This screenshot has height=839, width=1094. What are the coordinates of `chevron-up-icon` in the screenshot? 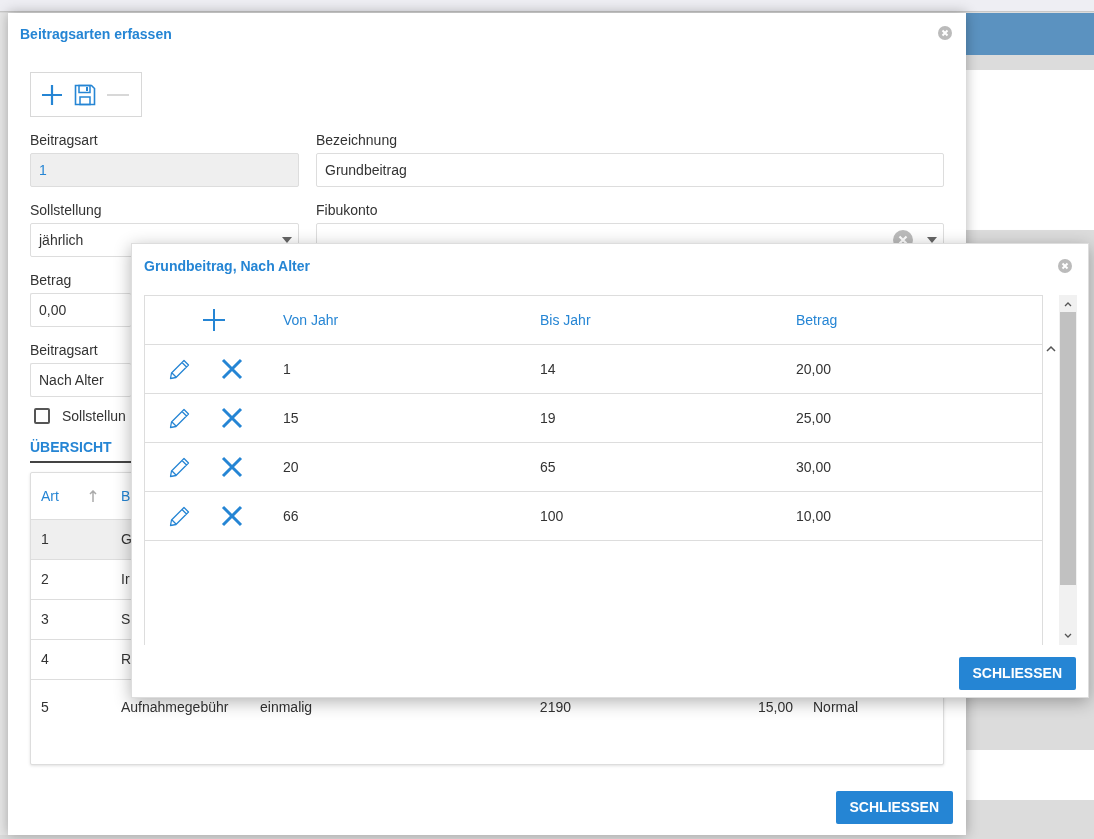 It's located at (1051, 349).